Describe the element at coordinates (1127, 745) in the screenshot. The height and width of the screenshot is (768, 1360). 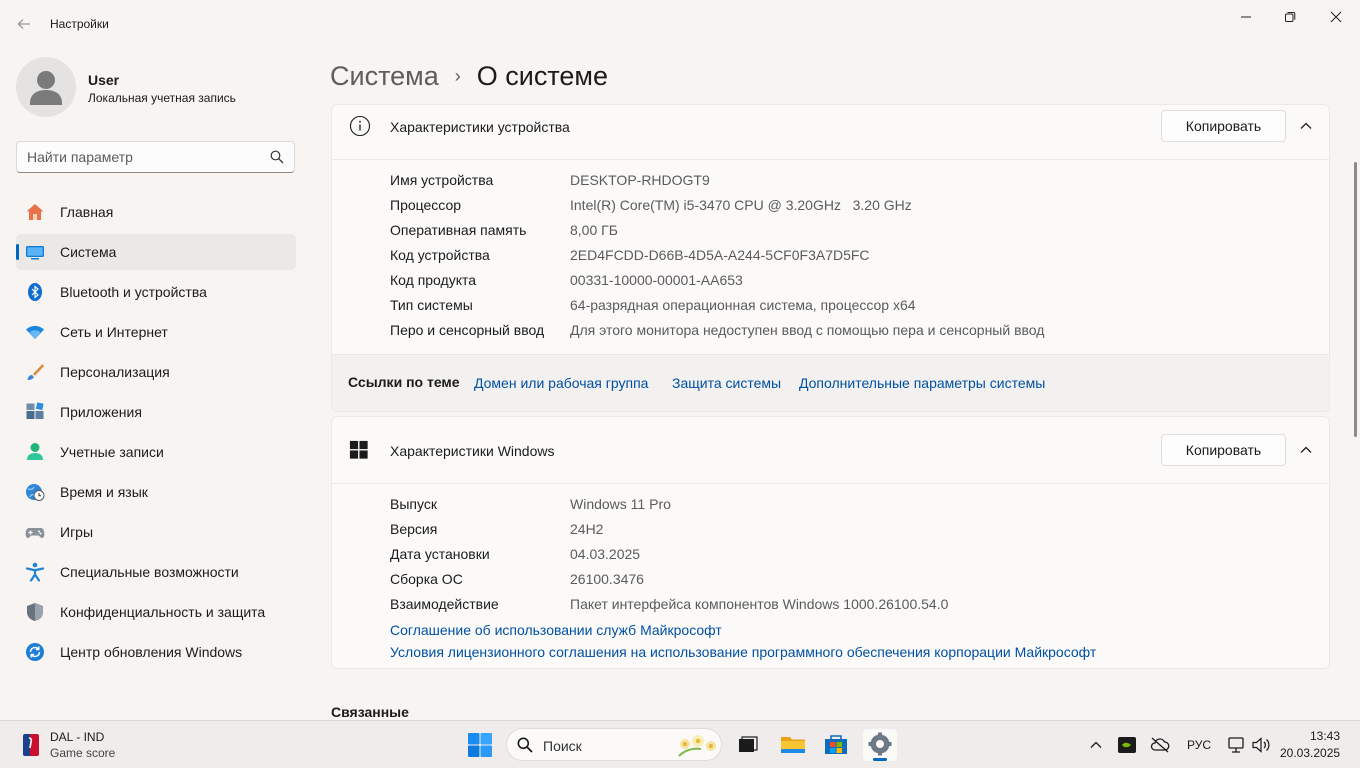
I see `nvidia-icon` at that location.